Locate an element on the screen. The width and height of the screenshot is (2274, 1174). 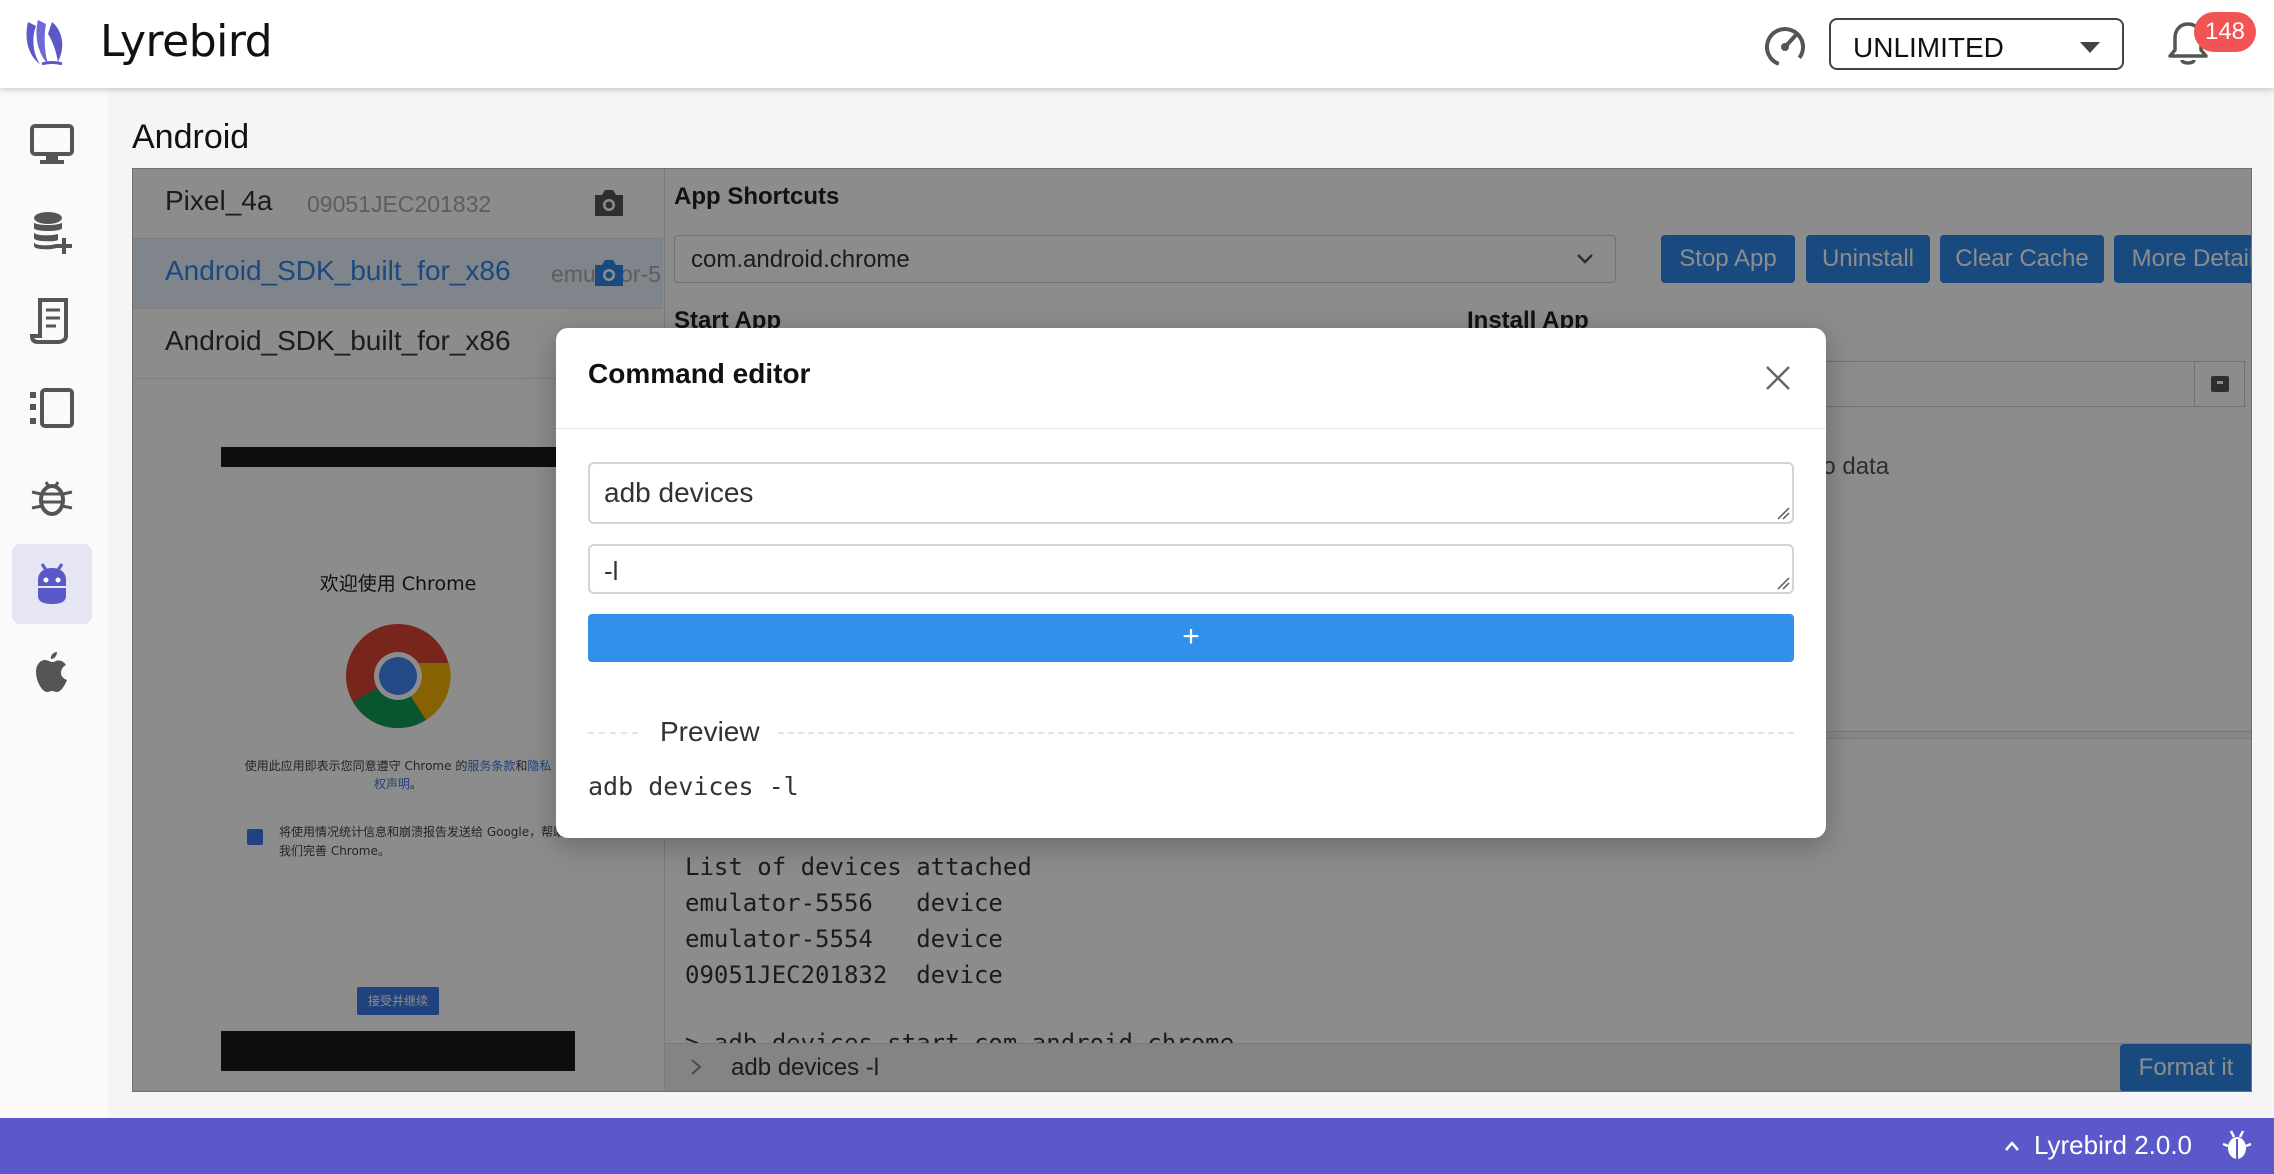
modal-divider is located at coordinates (1191, 428).